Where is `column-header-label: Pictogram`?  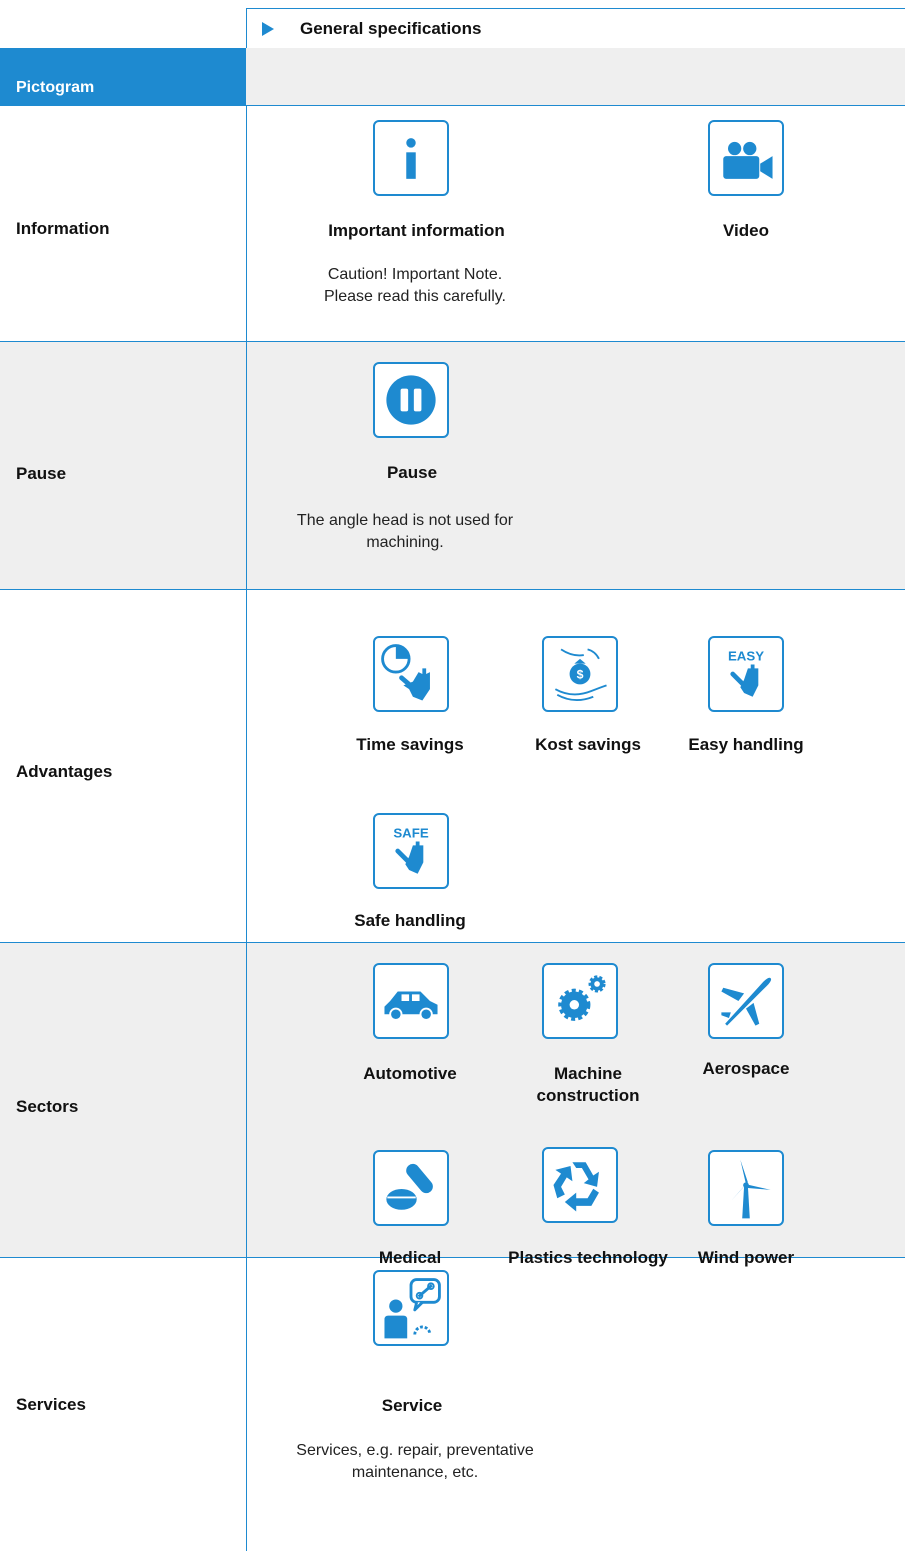
column-header-label: Pictogram is located at coordinates (55, 87).